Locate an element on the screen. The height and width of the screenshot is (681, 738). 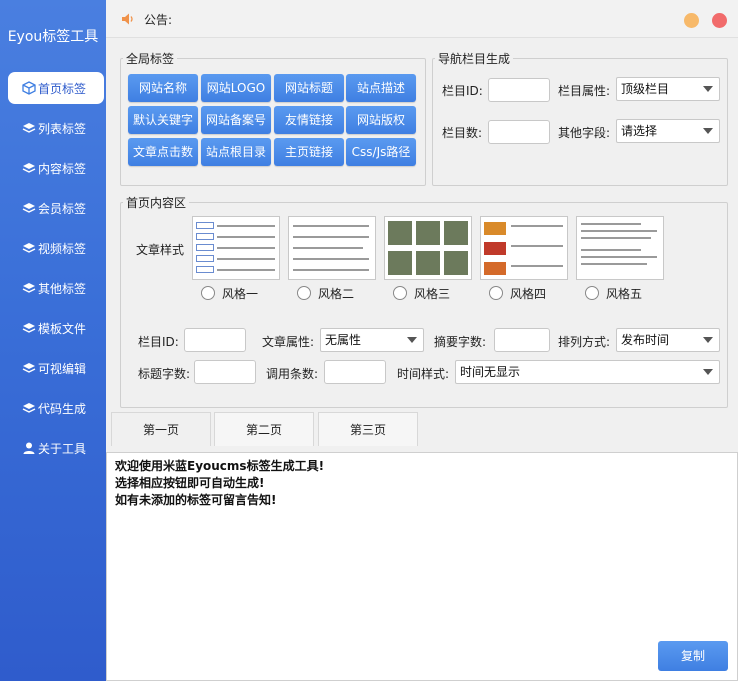
sidebar-item-home-tags: 首页标签 is located at coordinates (56, 88).